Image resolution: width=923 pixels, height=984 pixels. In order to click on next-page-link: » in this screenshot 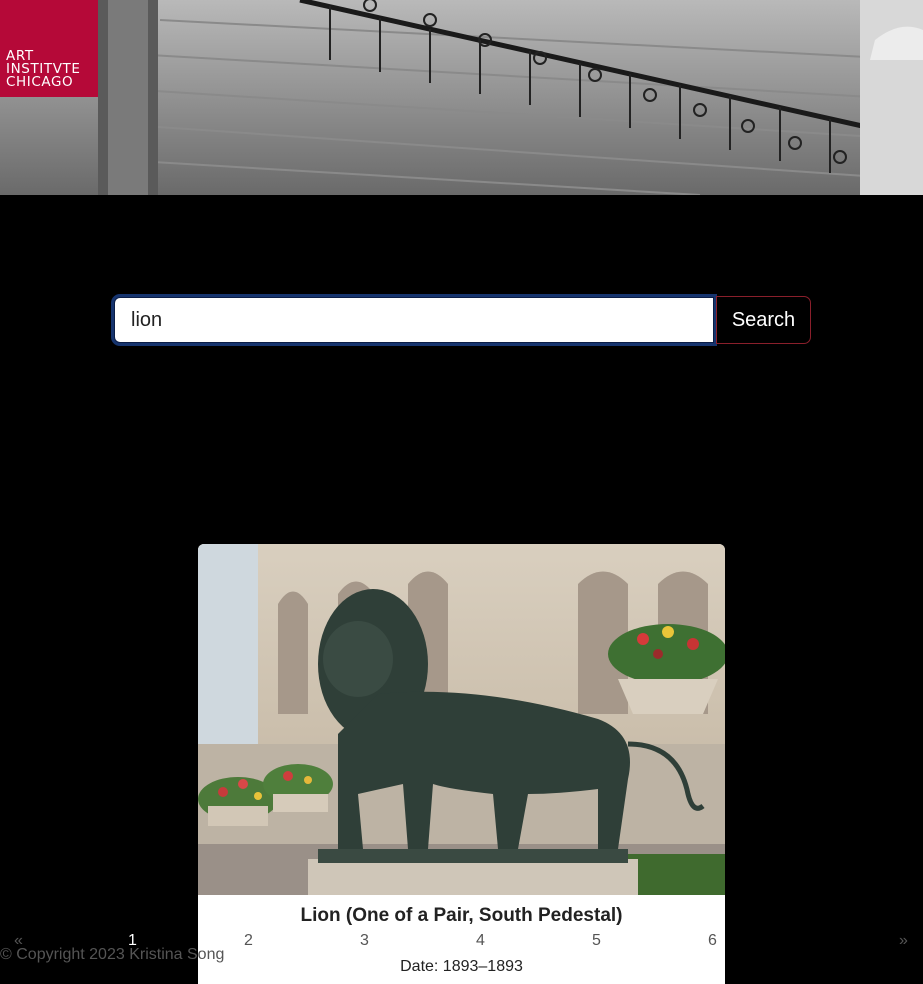, I will do `click(903, 941)`.